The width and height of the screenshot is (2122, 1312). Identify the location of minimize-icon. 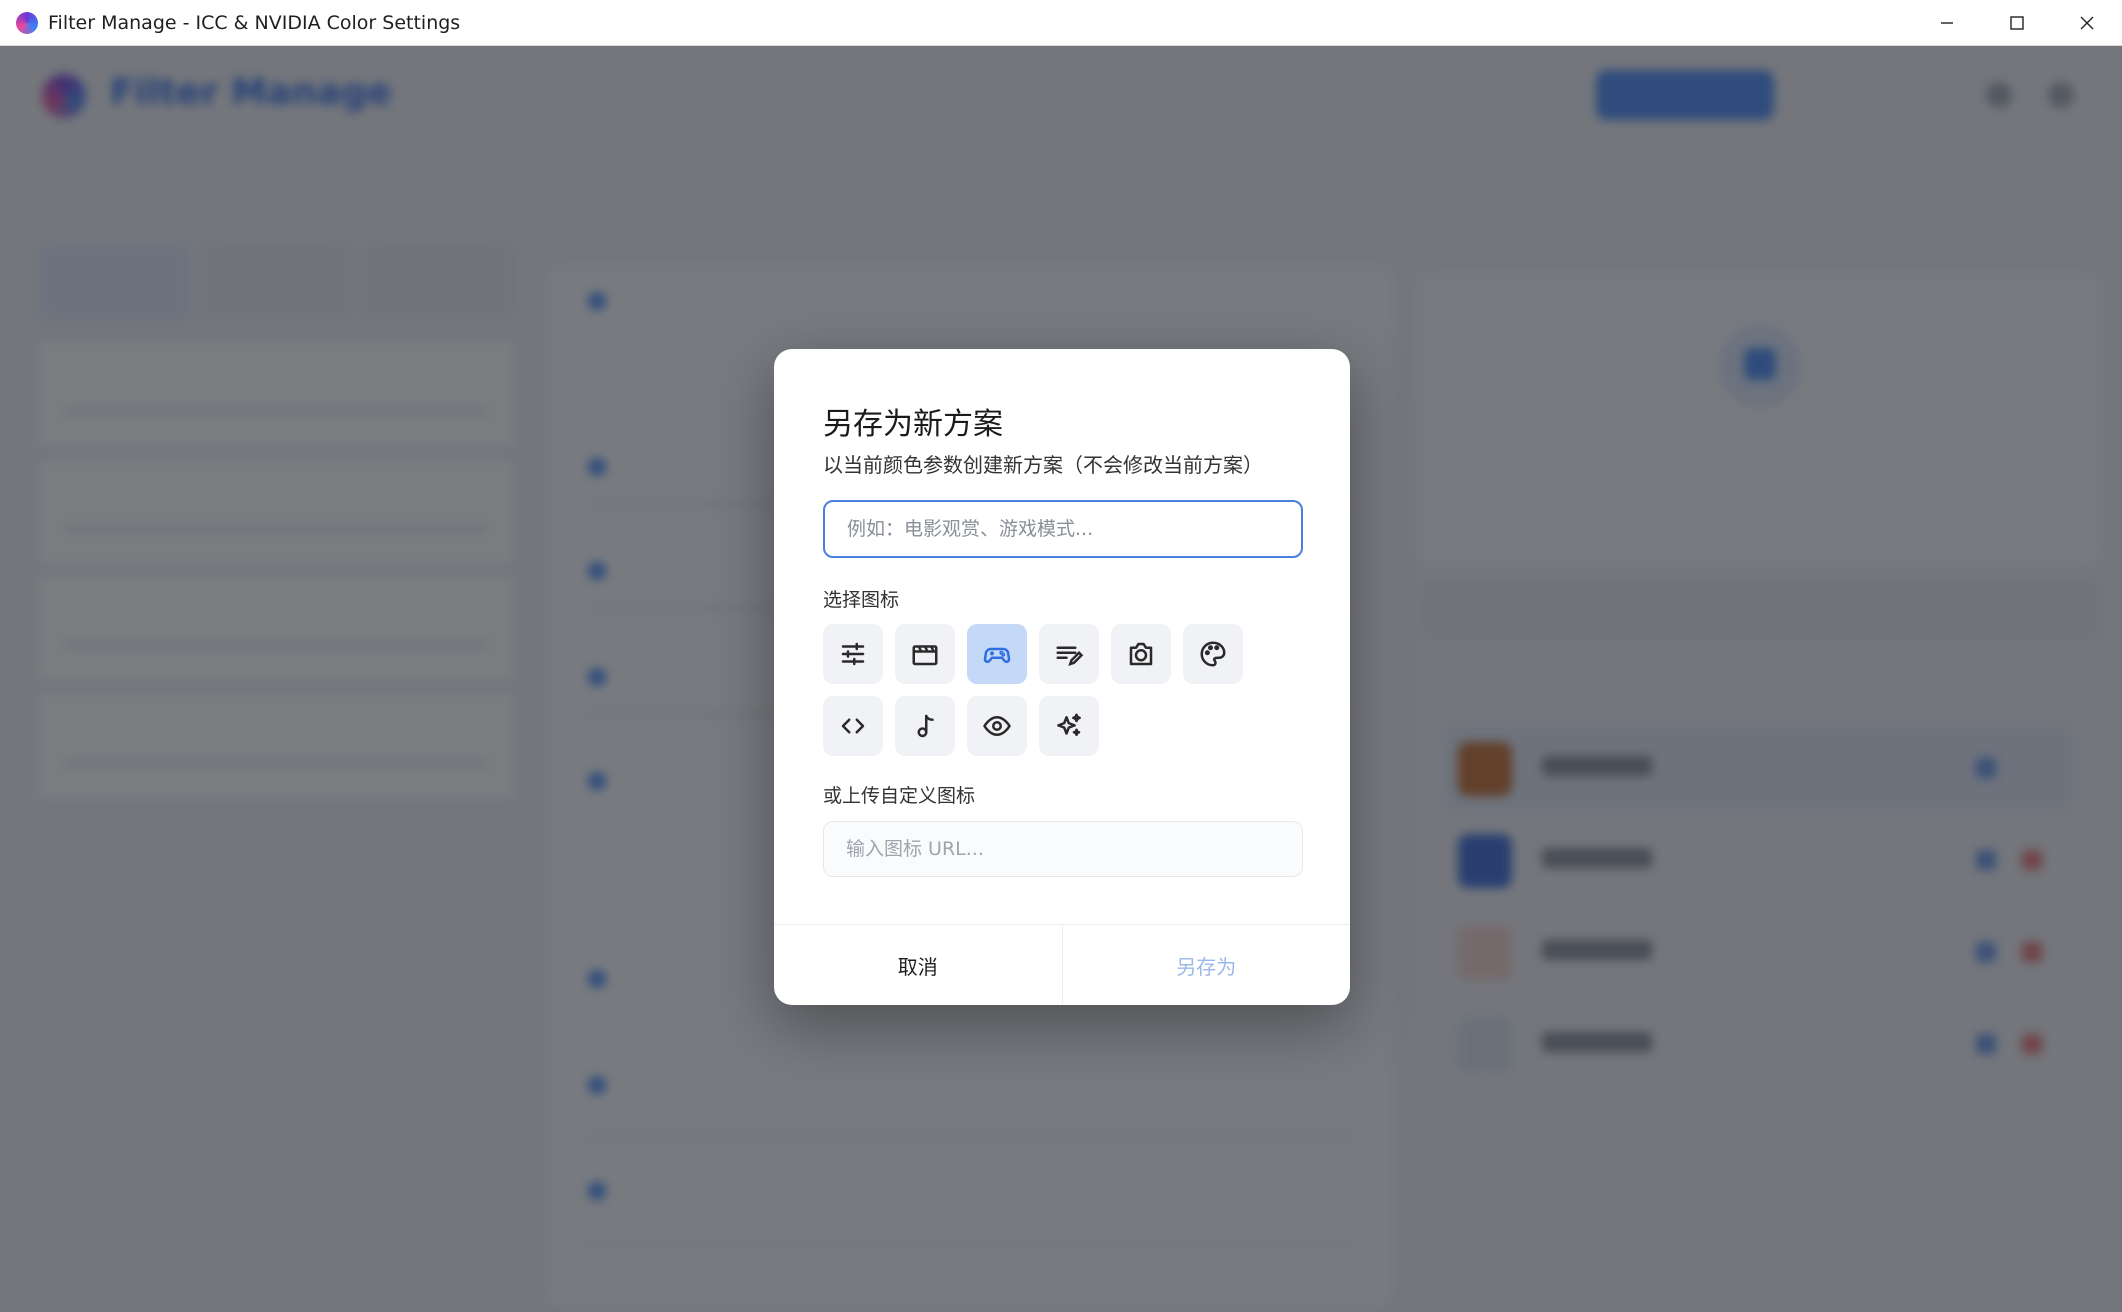
(1947, 23).